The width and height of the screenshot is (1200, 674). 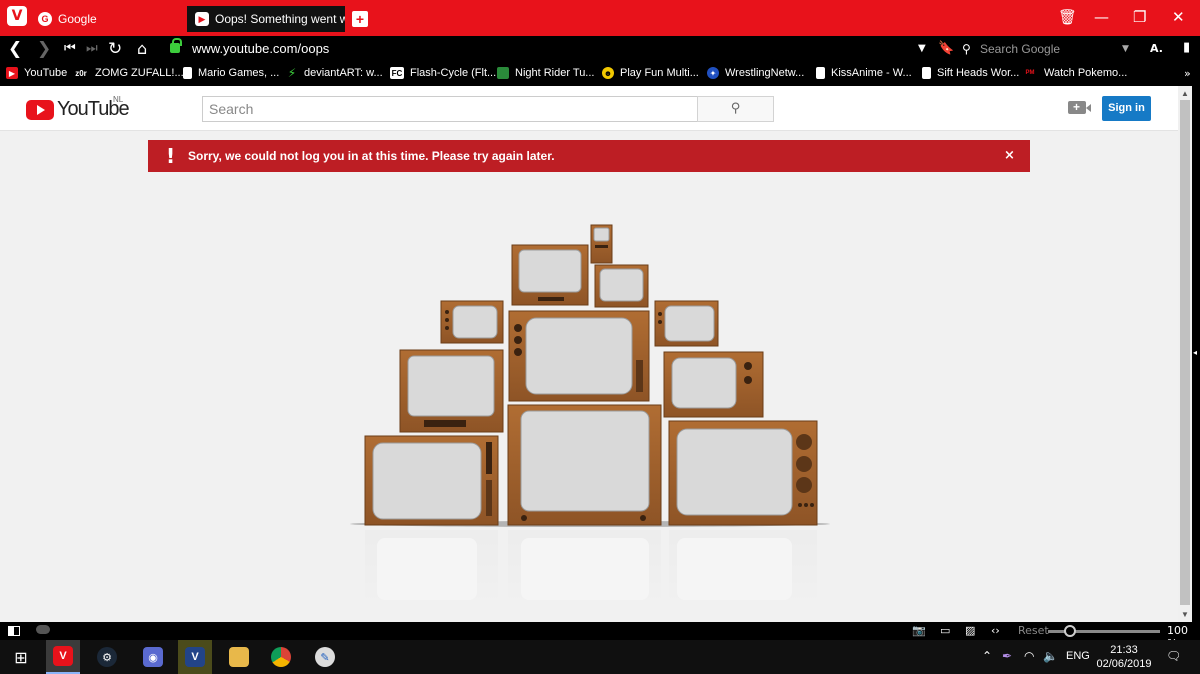 What do you see at coordinates (1124, 664) in the screenshot?
I see `clock-date: 02/06/2019` at bounding box center [1124, 664].